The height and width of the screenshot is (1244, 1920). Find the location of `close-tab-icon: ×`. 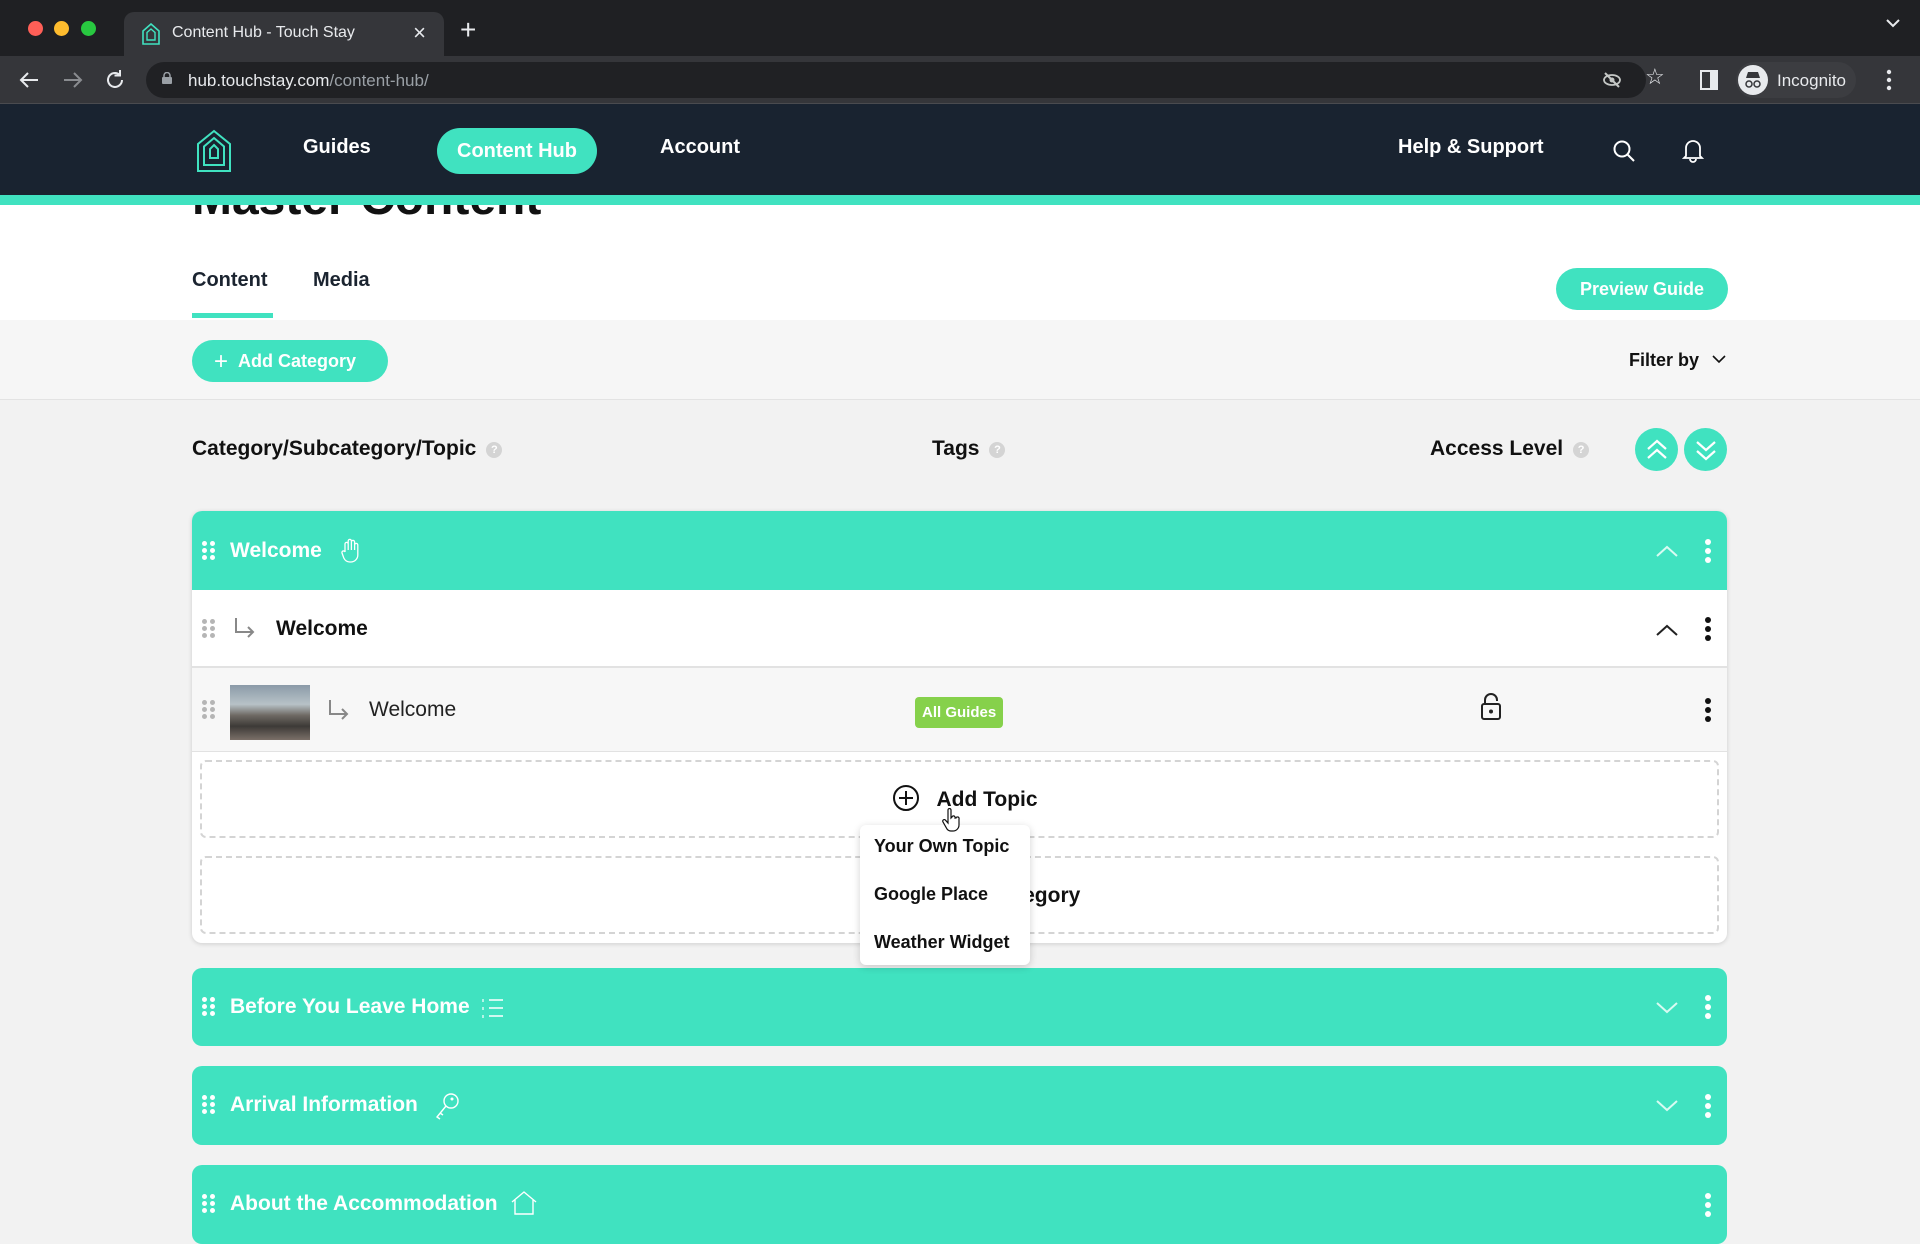

close-tab-icon: × is located at coordinates (419, 33).